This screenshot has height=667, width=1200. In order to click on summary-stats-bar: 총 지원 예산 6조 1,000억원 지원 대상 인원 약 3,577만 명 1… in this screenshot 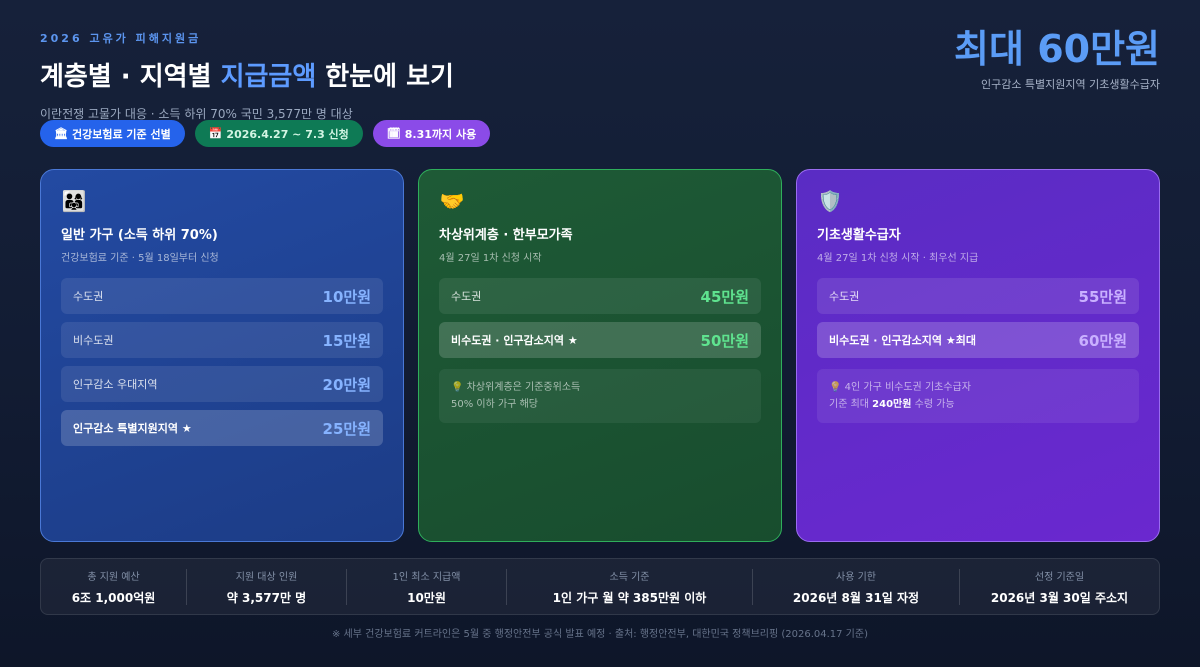, I will do `click(600, 586)`.